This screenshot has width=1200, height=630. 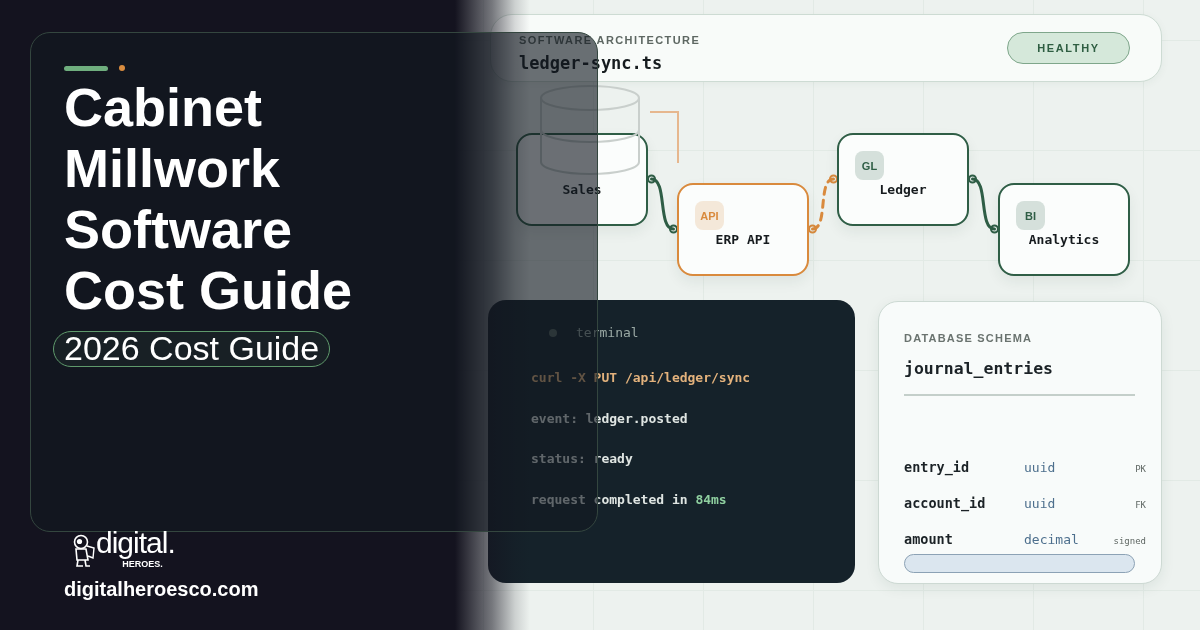 I want to click on node-label: Ledger, so click(x=903, y=190).